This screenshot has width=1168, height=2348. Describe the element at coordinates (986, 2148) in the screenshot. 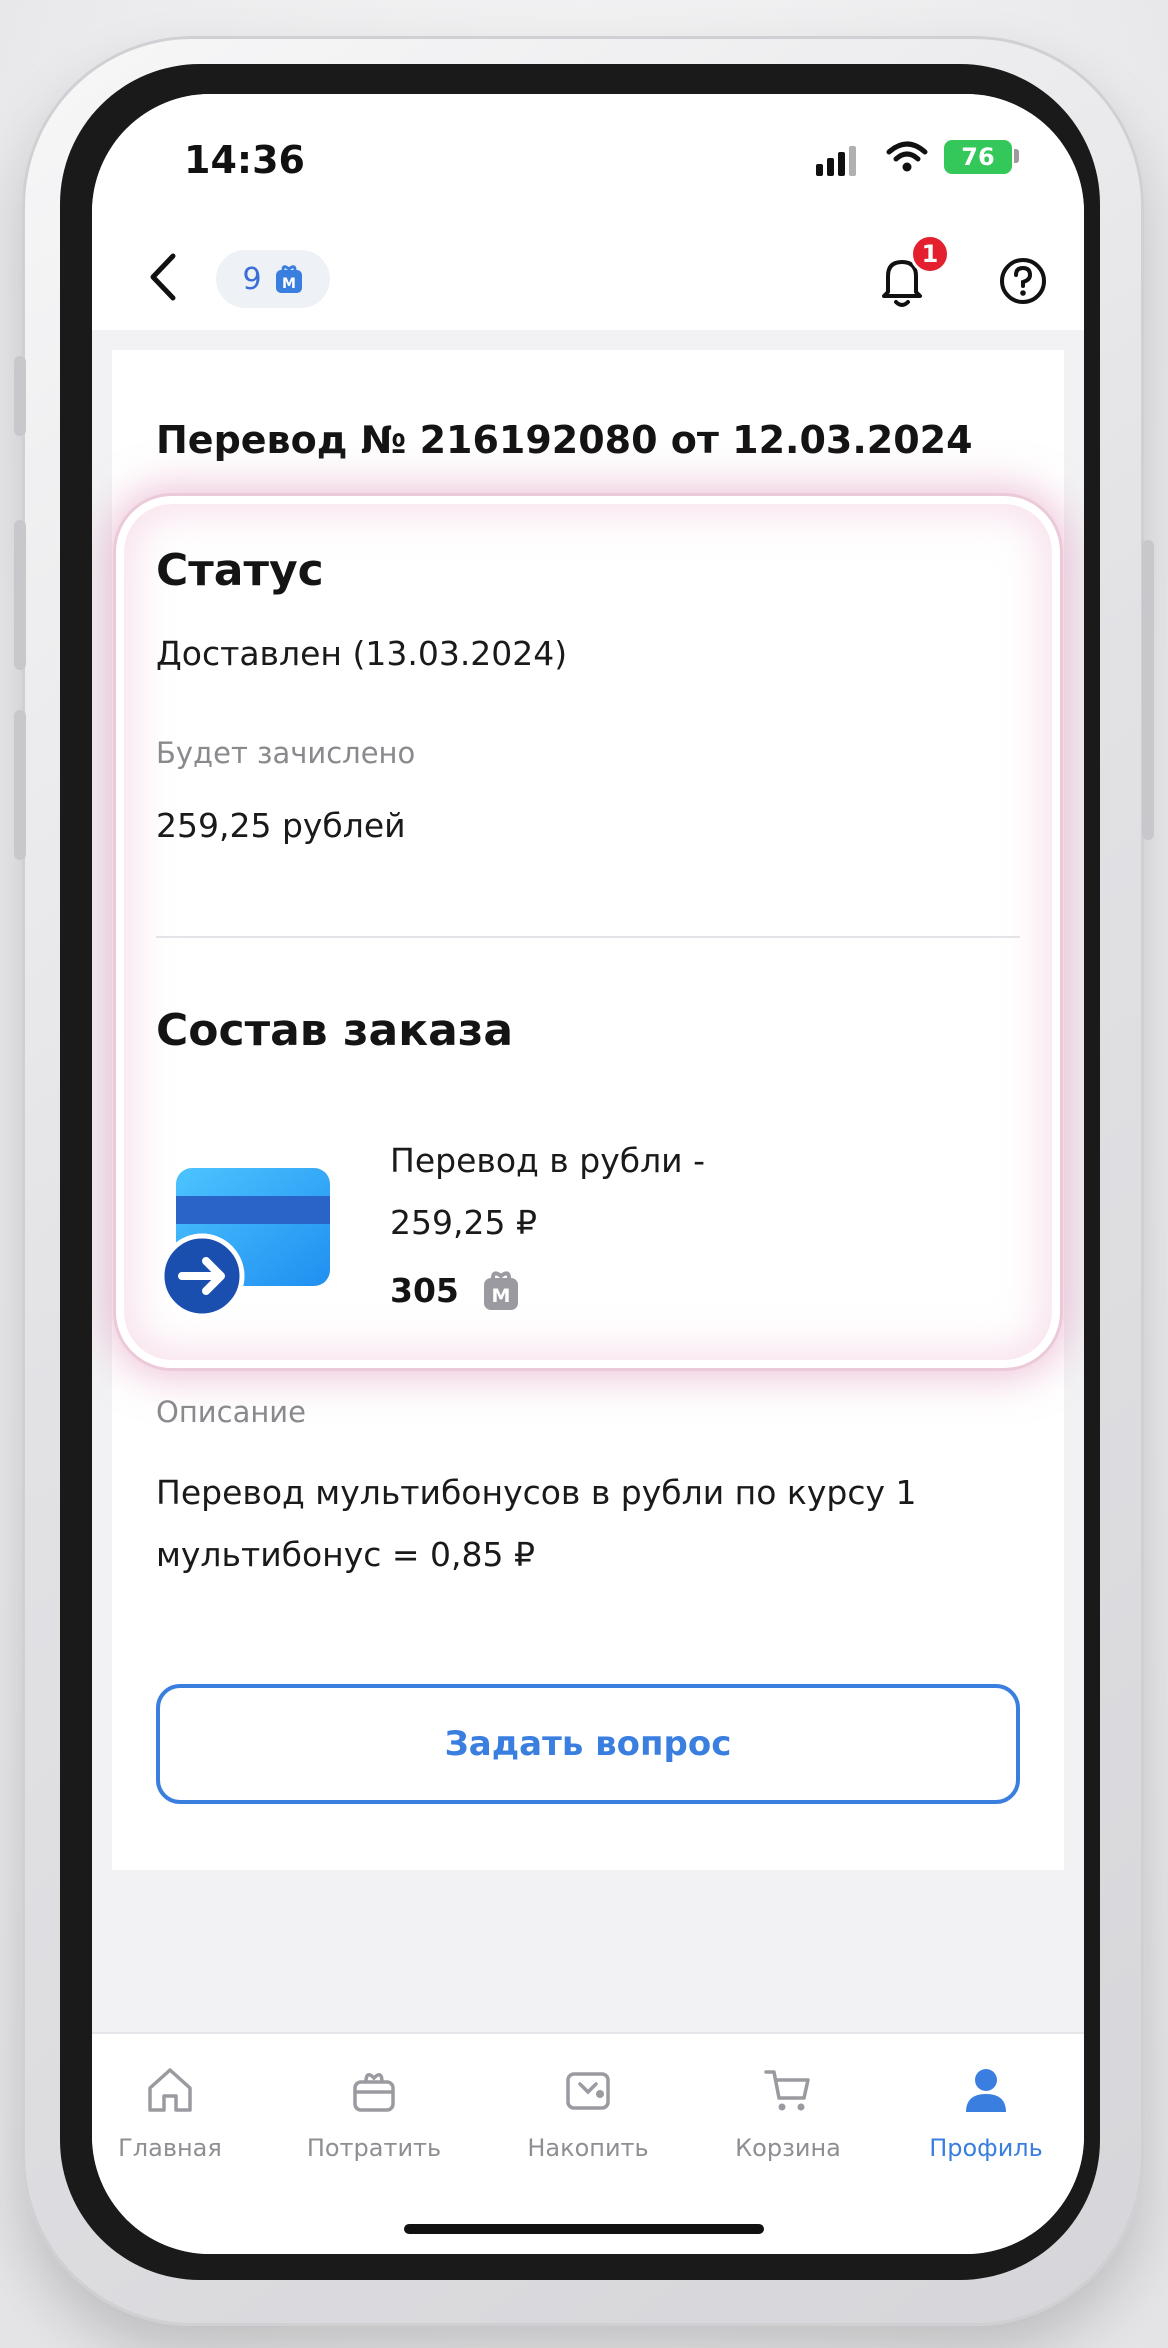

I see `tab-label: Профиль` at that location.